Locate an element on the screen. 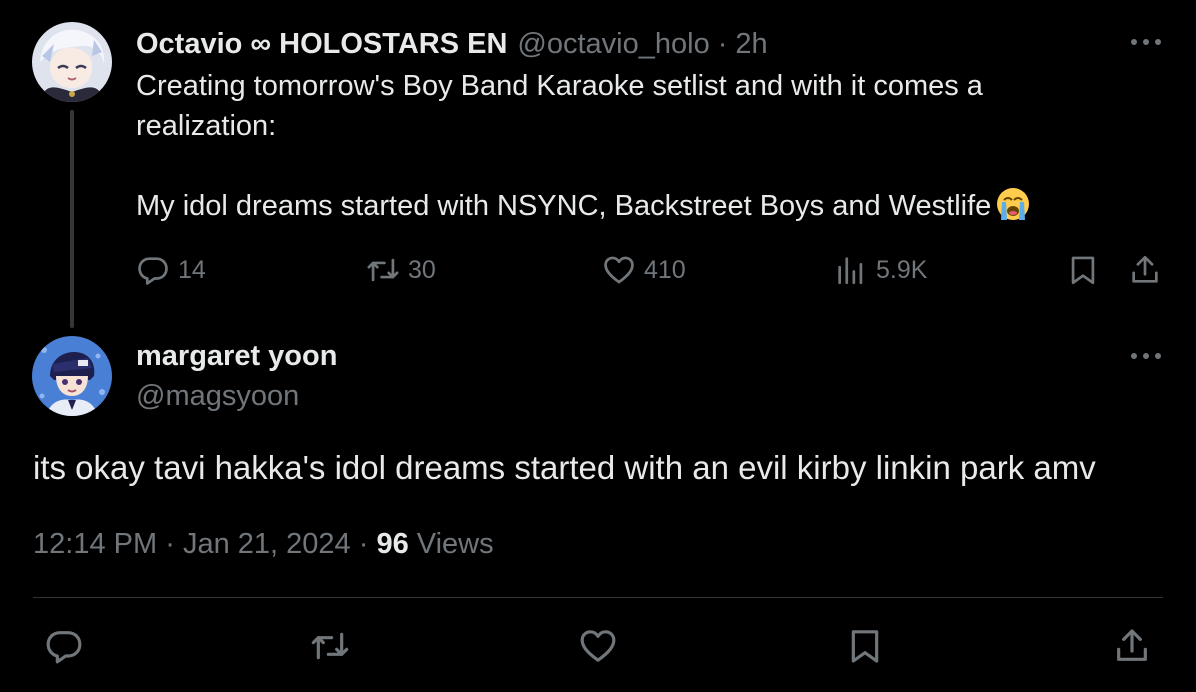  reply-count: 14 is located at coordinates (192, 269).